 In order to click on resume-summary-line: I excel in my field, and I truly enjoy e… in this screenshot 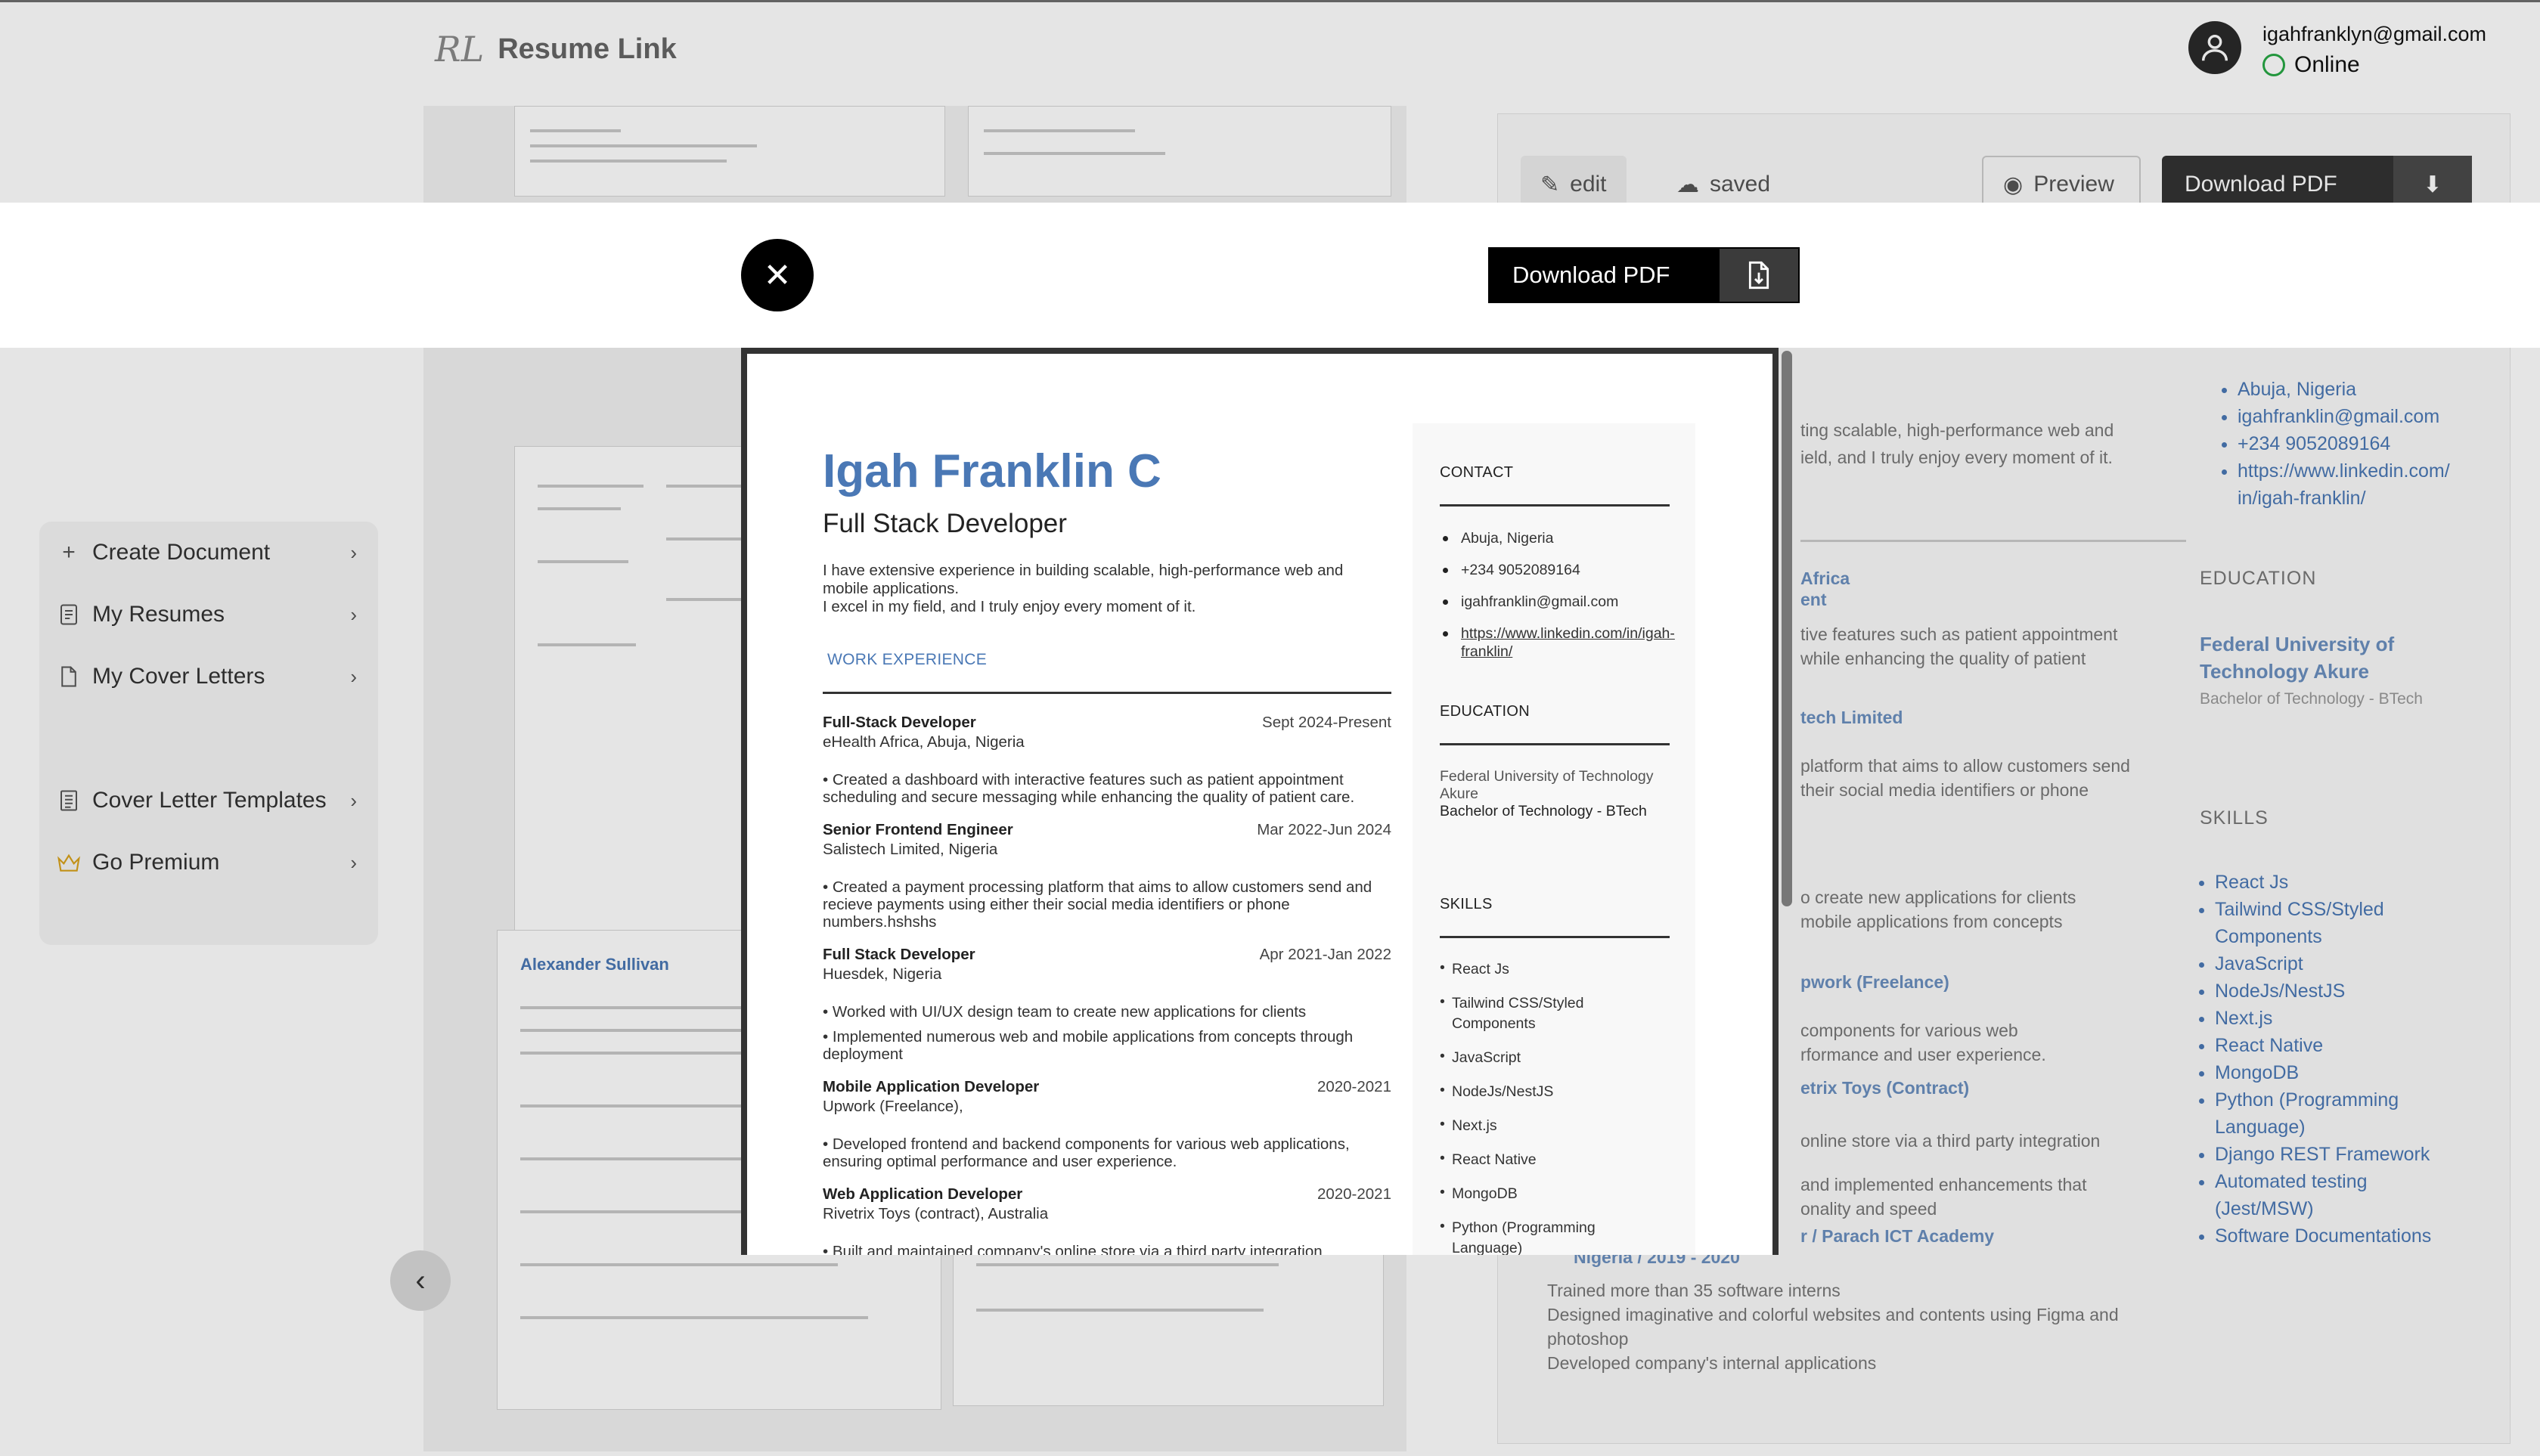, I will do `click(1009, 606)`.